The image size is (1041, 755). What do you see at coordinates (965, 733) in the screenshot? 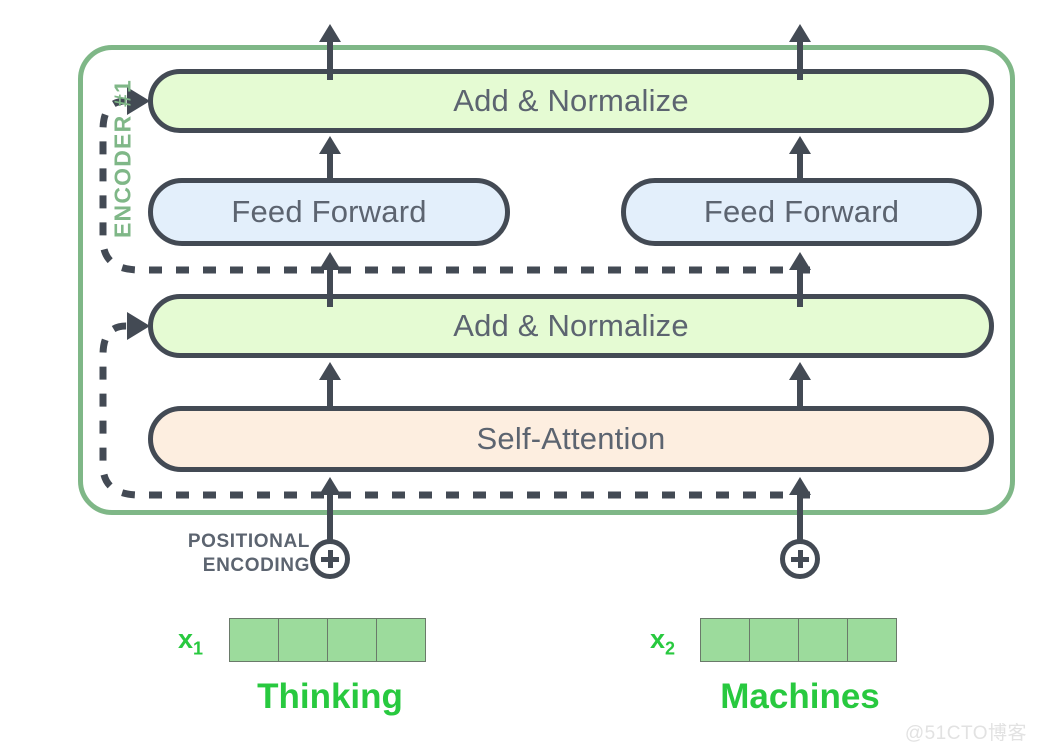
I see `watermark: @51CTO博客` at bounding box center [965, 733].